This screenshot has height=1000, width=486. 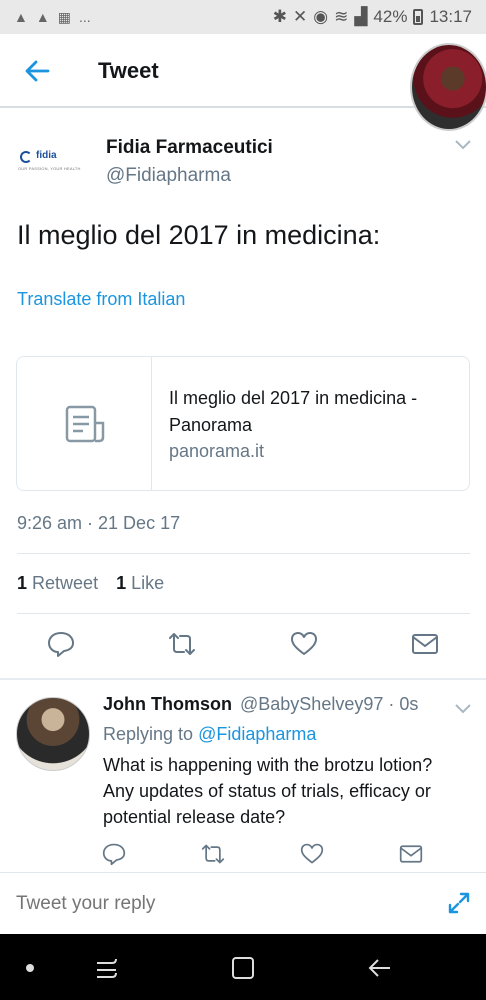 I want to click on reply-input, so click(x=216, y=904).